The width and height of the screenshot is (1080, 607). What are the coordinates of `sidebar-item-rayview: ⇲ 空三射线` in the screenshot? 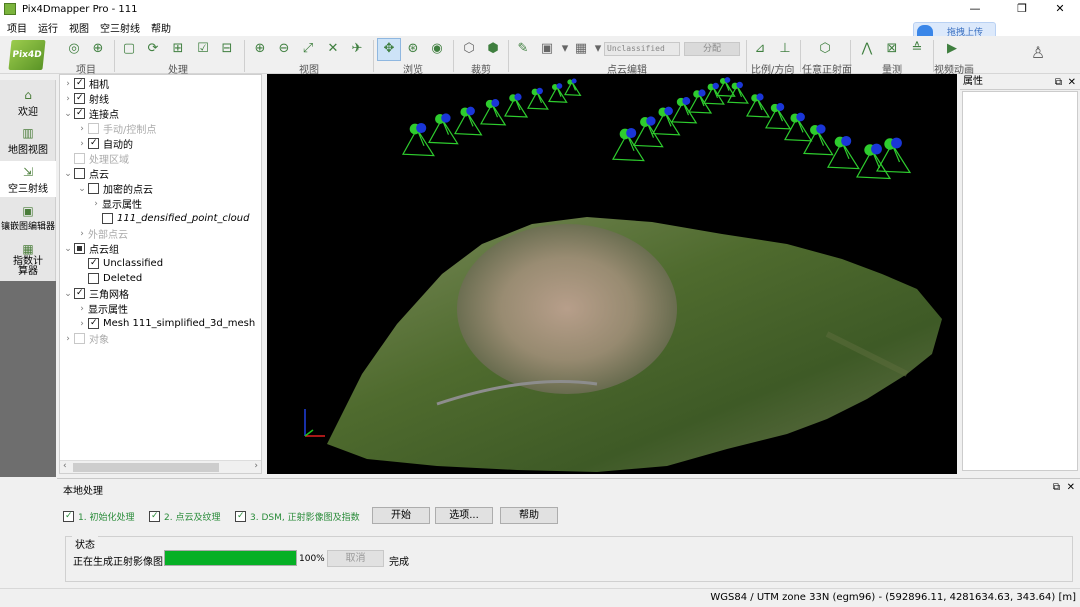 It's located at (28, 179).